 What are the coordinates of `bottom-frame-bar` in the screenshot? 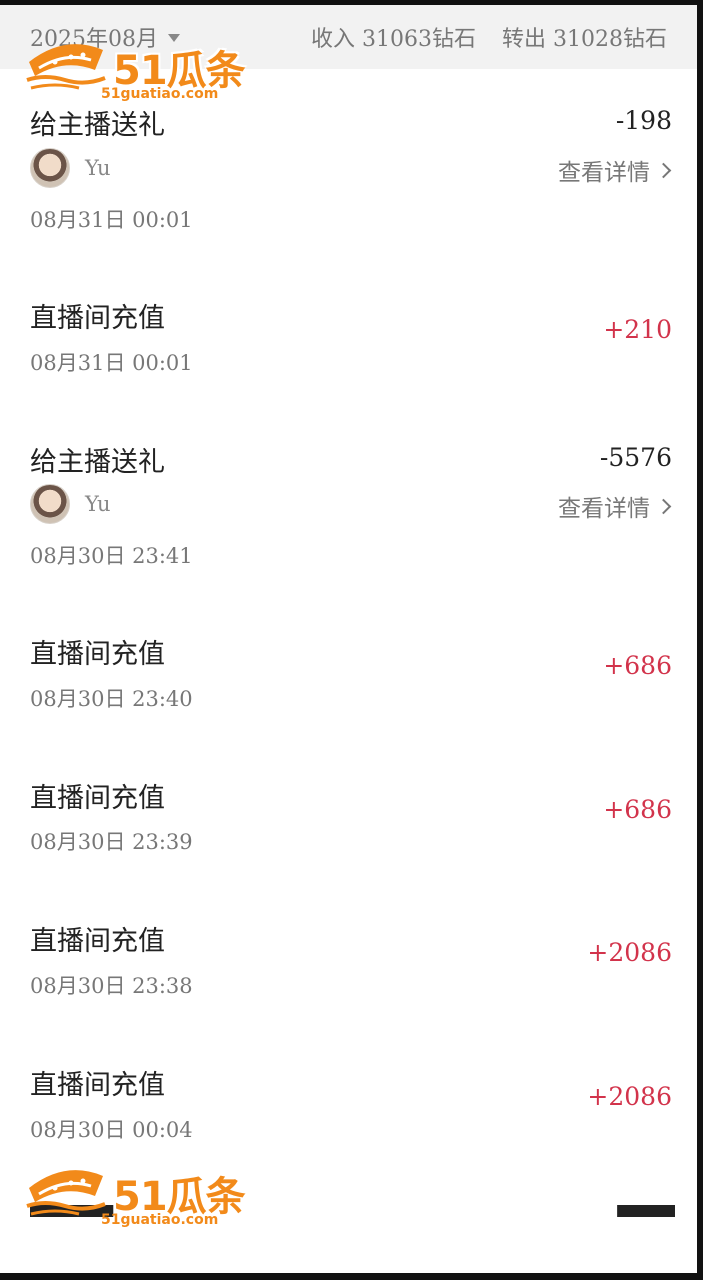 It's located at (351, 1276).